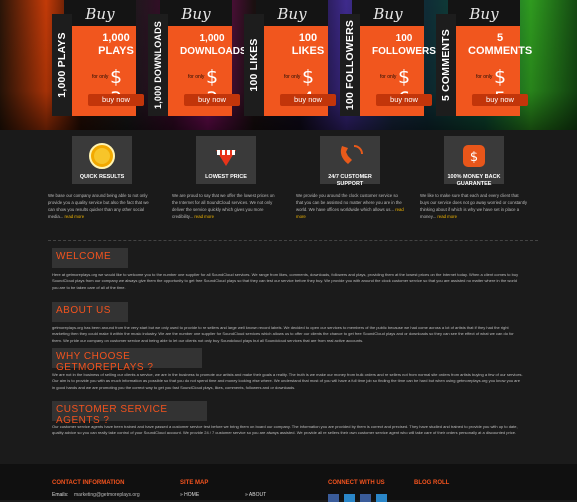 Image resolution: width=577 pixels, height=502 pixels. I want to click on feature-label: QUICK RESULTS, so click(102, 177).